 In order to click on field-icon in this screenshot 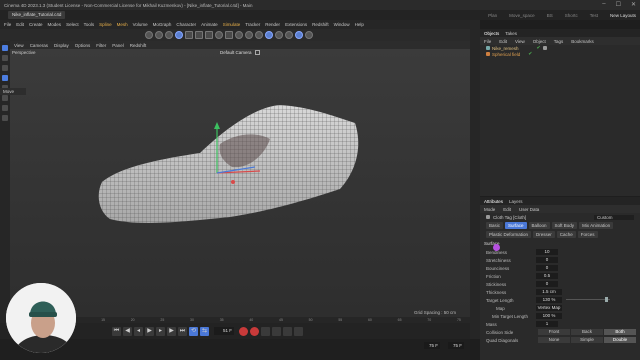, I will do `click(289, 35)`.